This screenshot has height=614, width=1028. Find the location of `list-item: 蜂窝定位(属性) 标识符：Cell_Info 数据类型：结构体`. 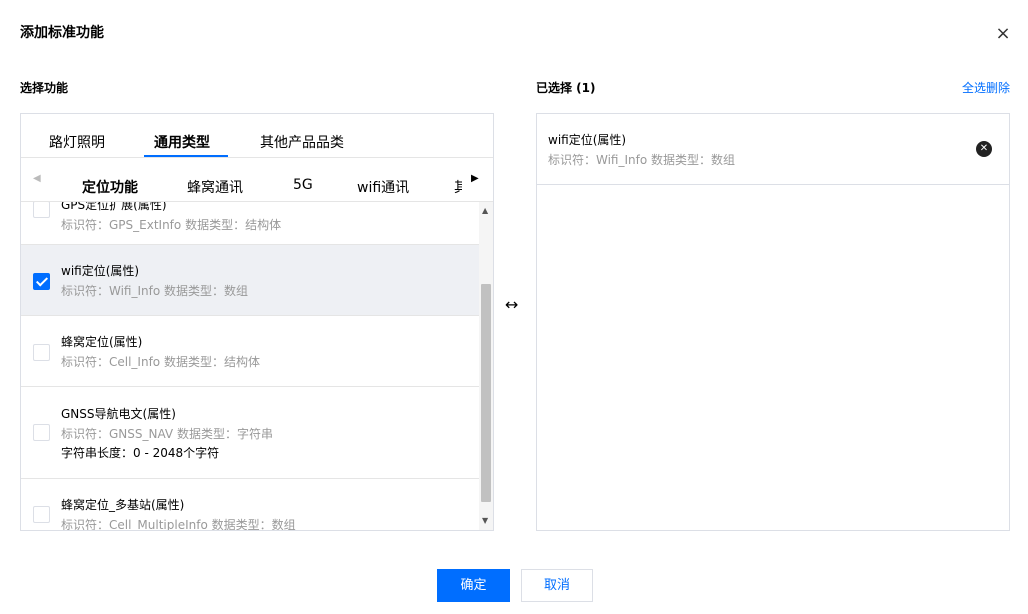

list-item: 蜂窝定位(属性) 标识符：Cell_Info 数据类型：结构体 is located at coordinates (250, 351).